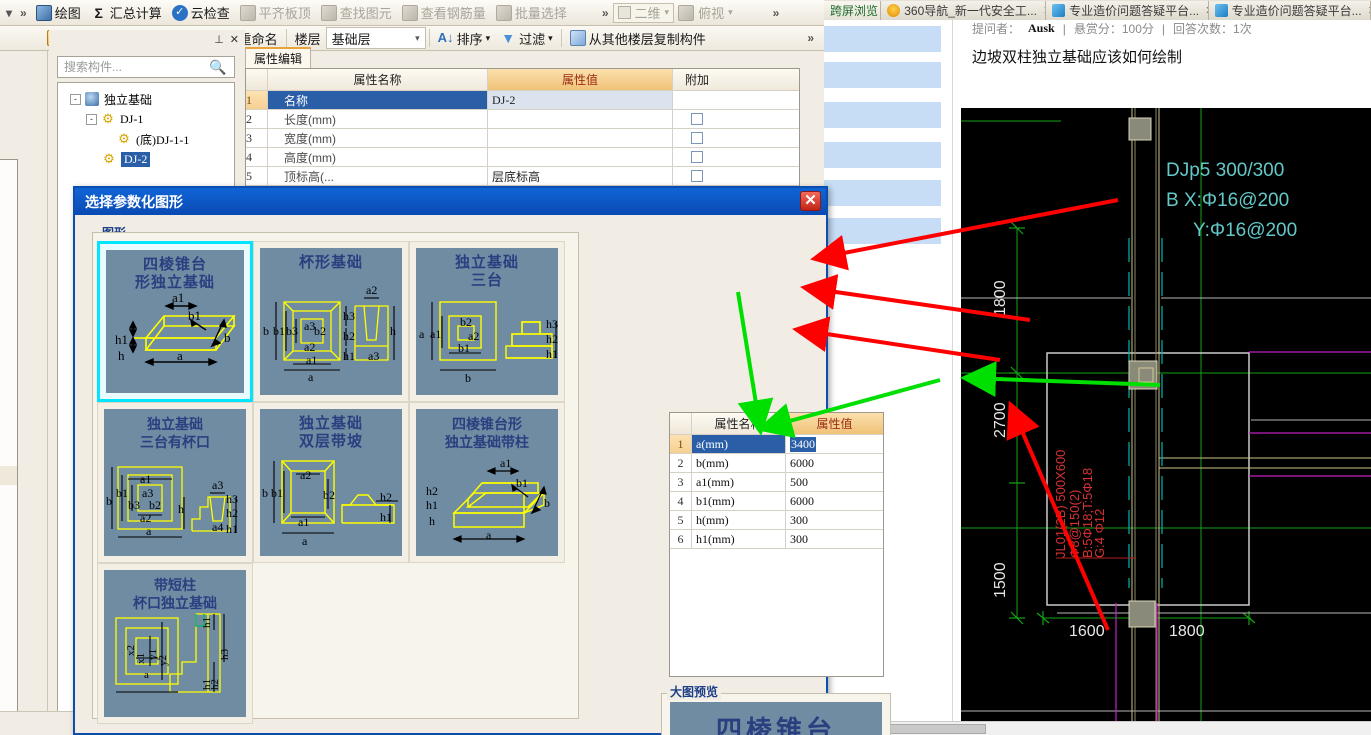 This screenshot has height=735, width=1371. Describe the element at coordinates (505, 463) in the screenshot. I see `svg-text: a1` at that location.